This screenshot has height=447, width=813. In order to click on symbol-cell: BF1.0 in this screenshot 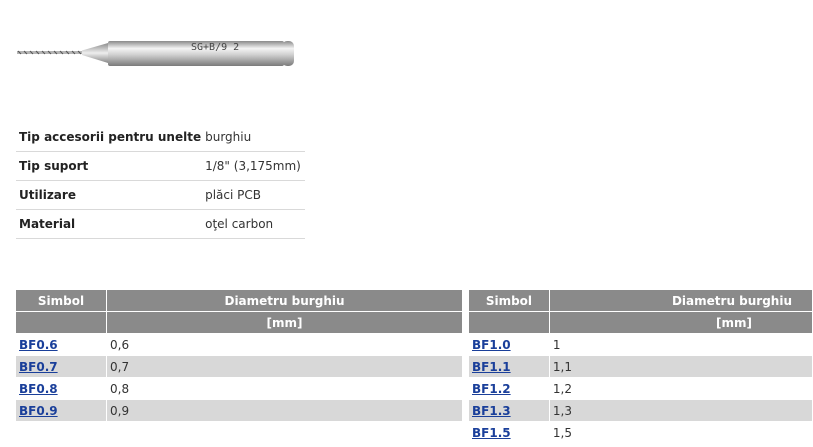, I will do `click(509, 345)`.